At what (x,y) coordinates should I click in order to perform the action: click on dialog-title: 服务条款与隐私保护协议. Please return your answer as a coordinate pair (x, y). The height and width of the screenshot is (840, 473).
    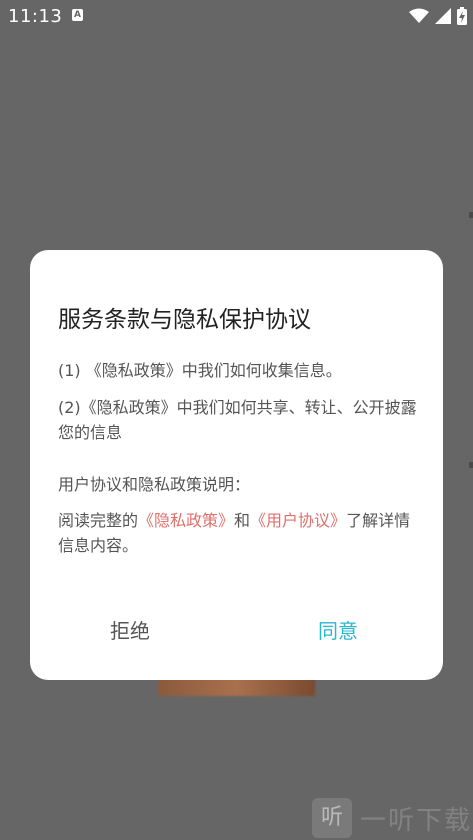
    Looking at the image, I should click on (184, 320).